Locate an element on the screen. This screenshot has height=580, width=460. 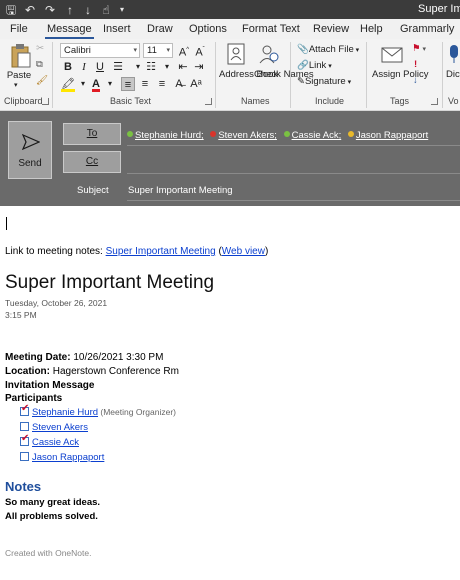
participant-link: Jason Rappaport is located at coordinates (68, 457).